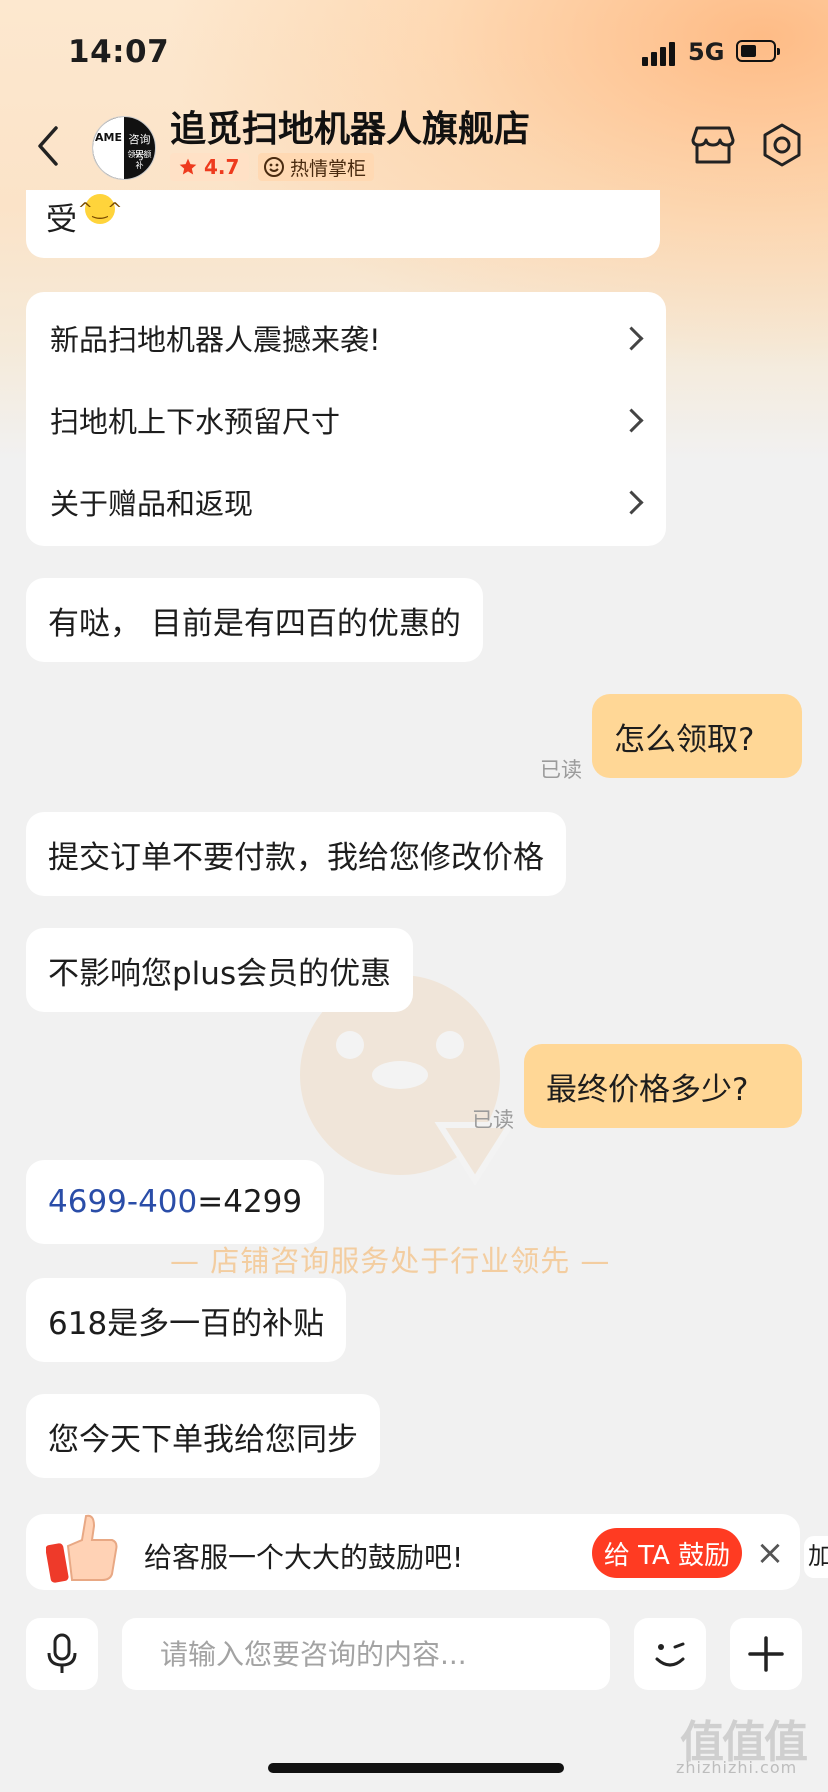 This screenshot has height=1792, width=828. What do you see at coordinates (328, 168) in the screenshot?
I see `badge-label: 热情掌柜` at bounding box center [328, 168].